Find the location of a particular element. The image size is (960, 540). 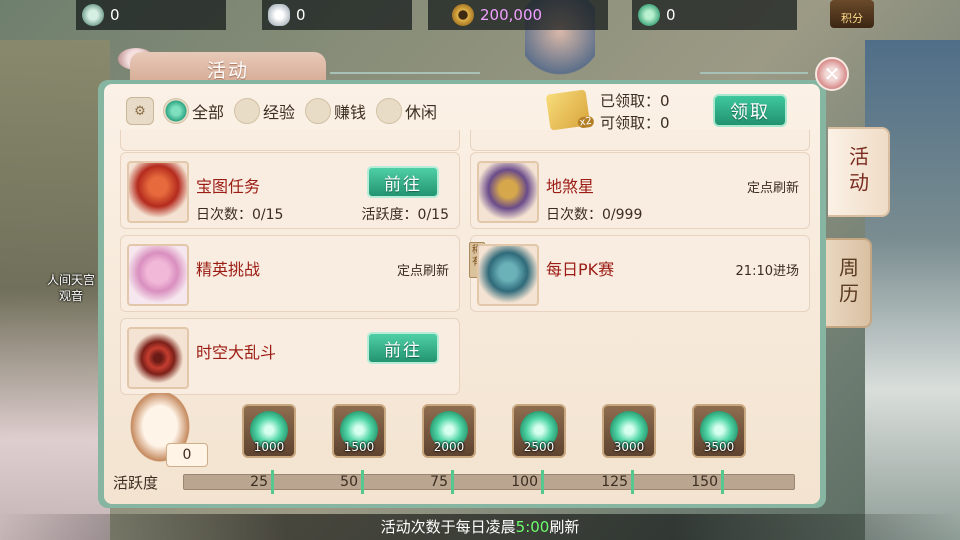

reward-threshold: 3500 is located at coordinates (719, 447).